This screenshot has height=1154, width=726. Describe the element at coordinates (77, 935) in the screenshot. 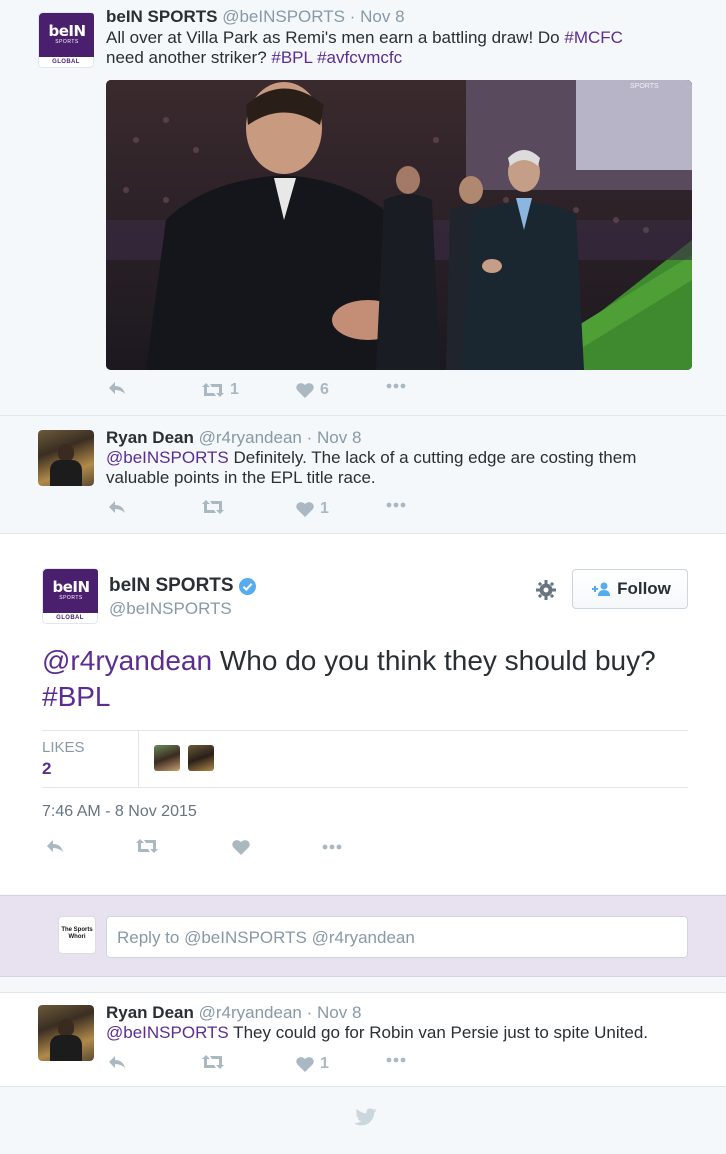

I see `current-user-avatar: The Sports Whori` at that location.